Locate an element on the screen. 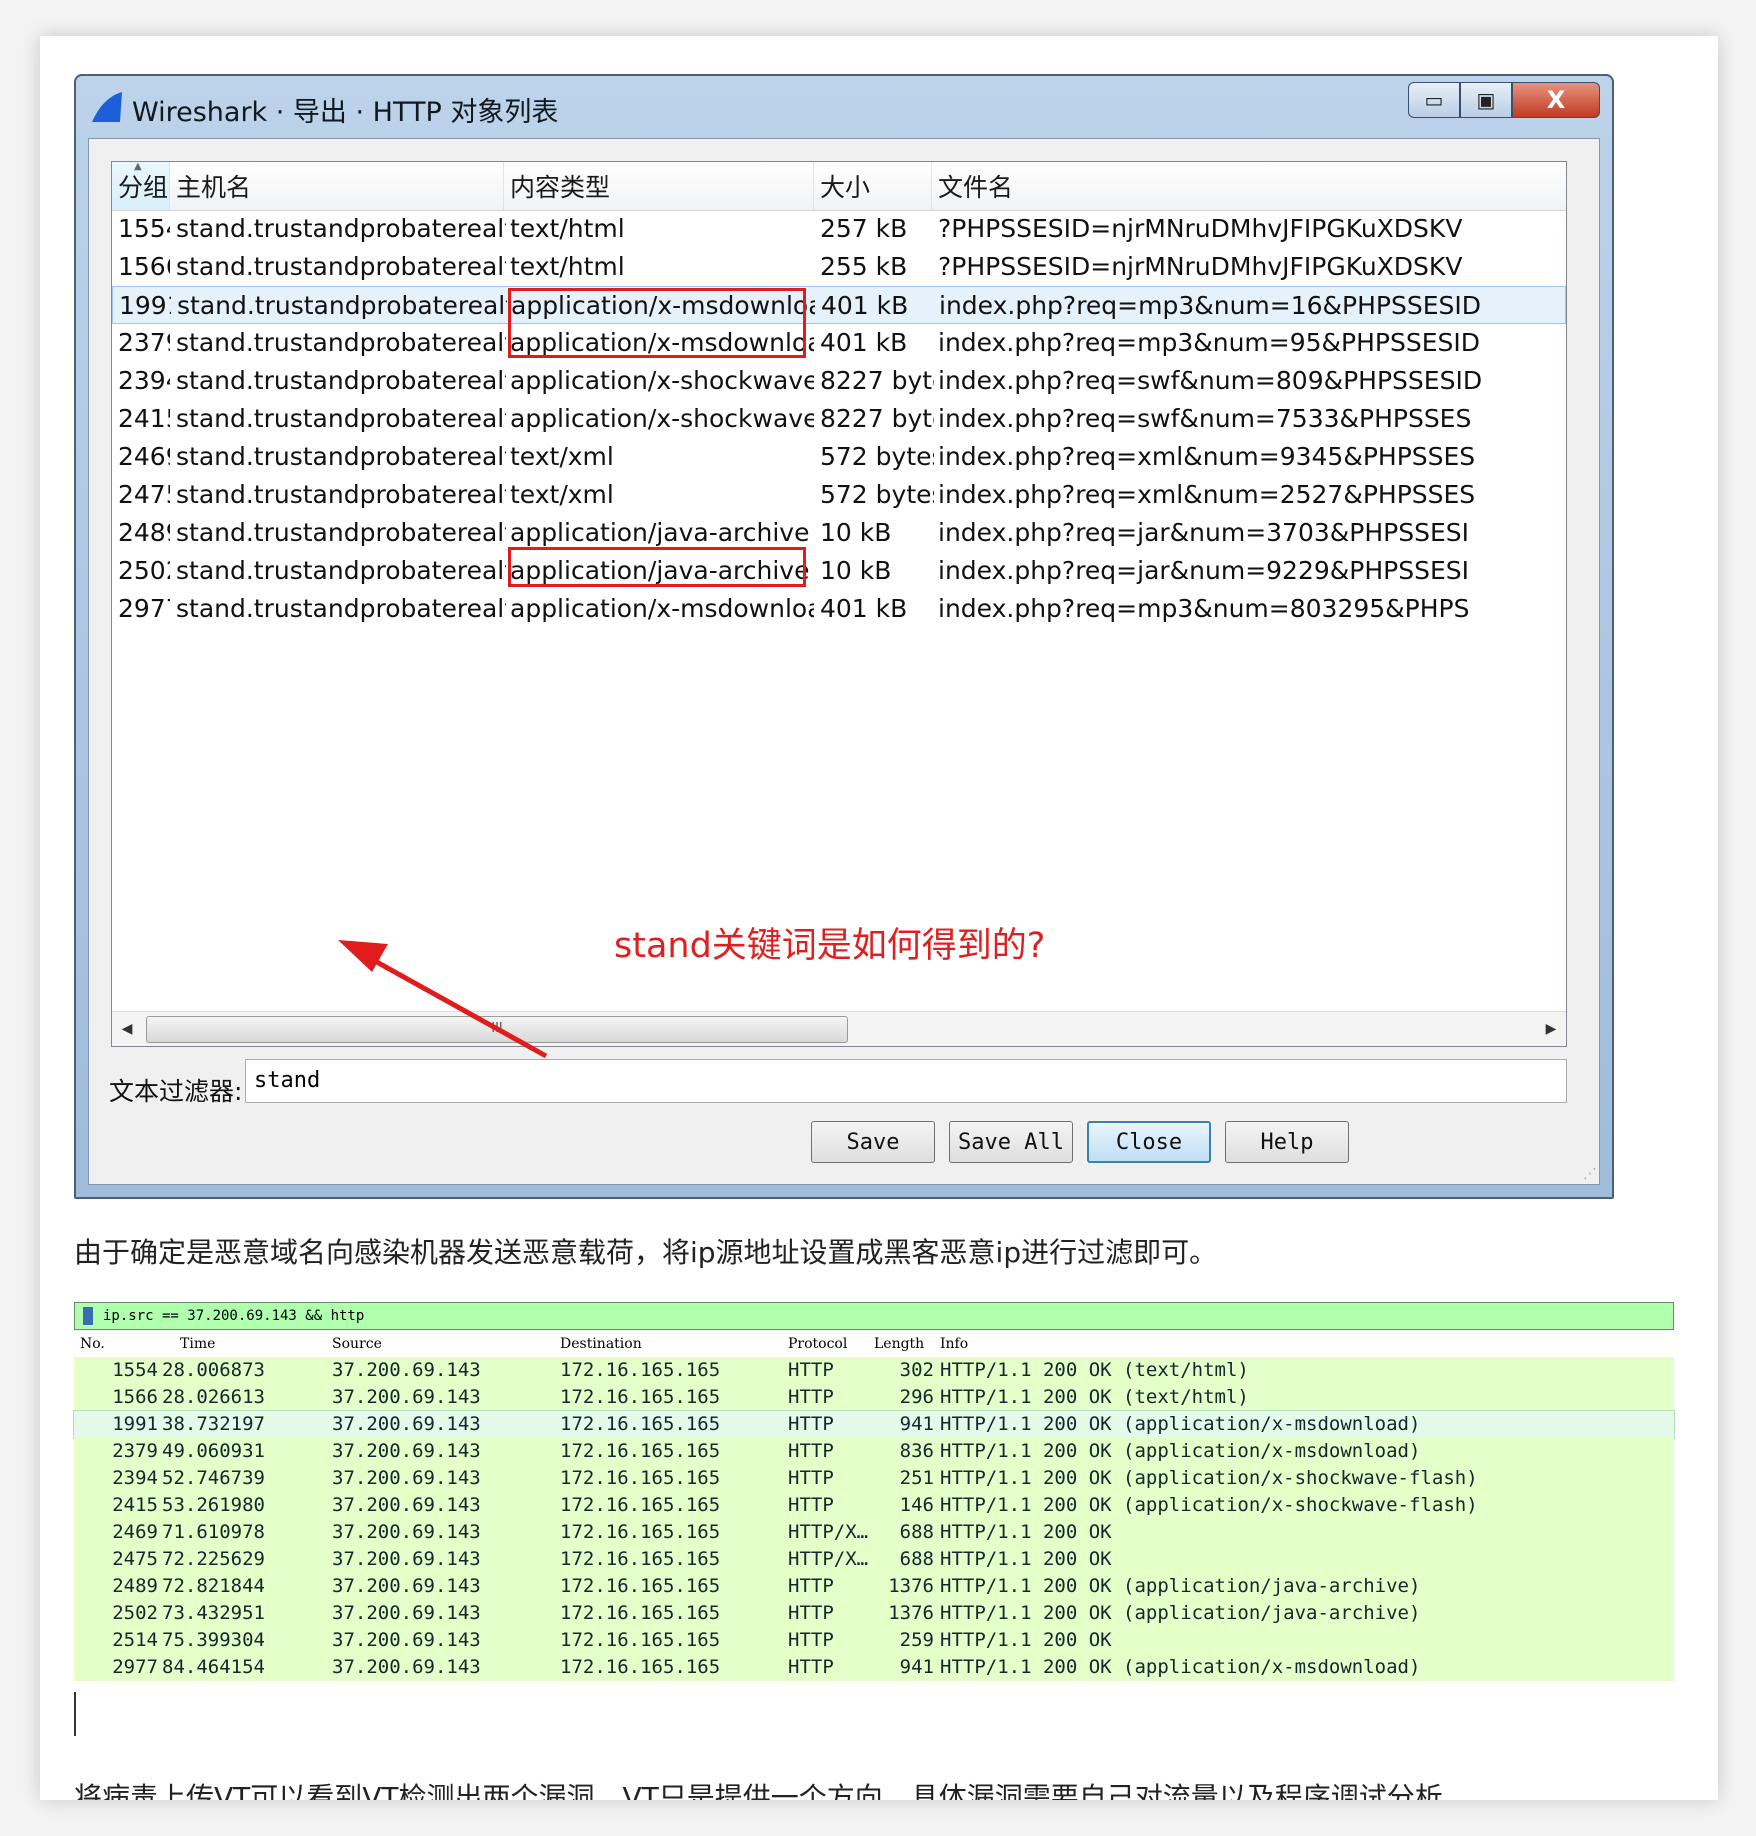 The image size is (1756, 1836). display-filter-bar: ip.src == 37.200.69.143 && http is located at coordinates (874, 1316).